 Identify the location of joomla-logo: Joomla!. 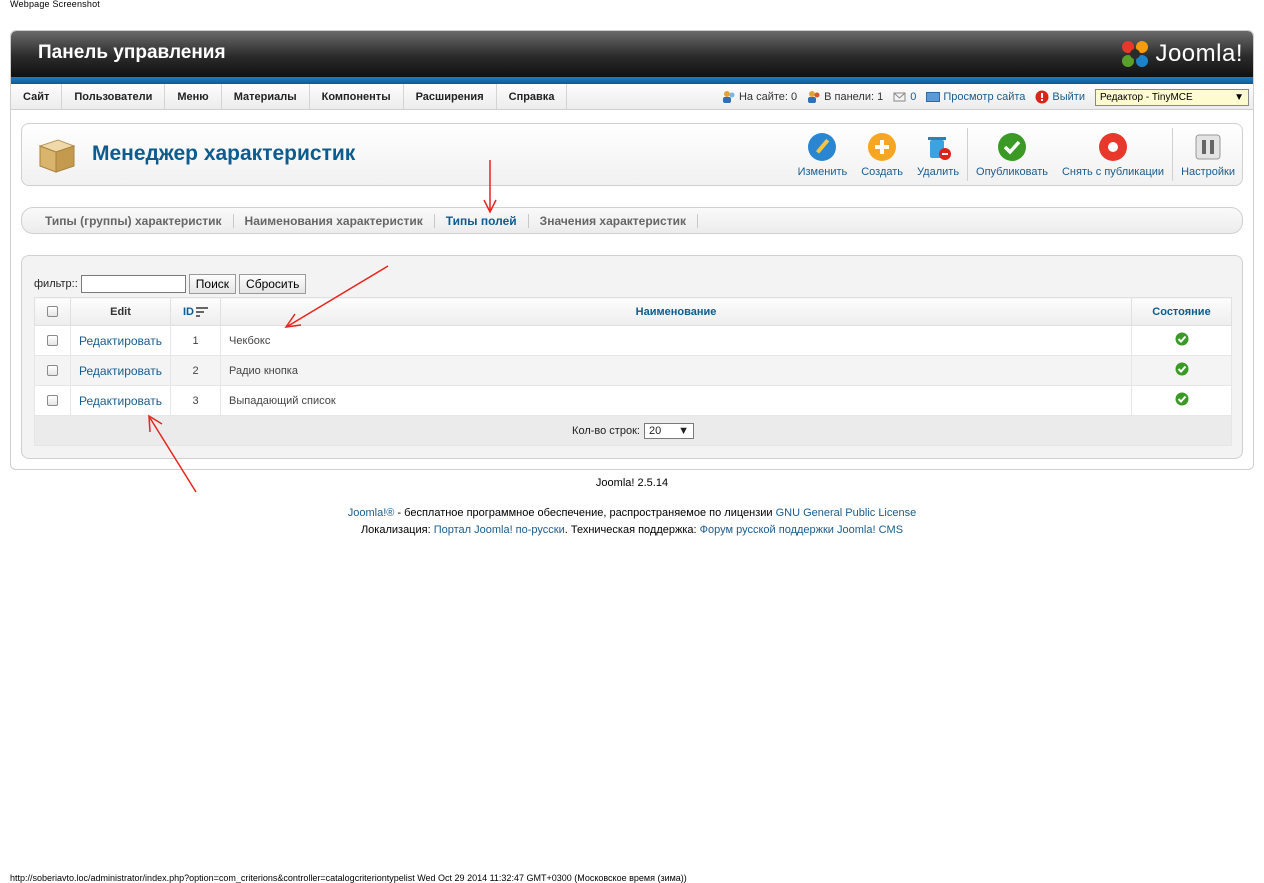
(1181, 54).